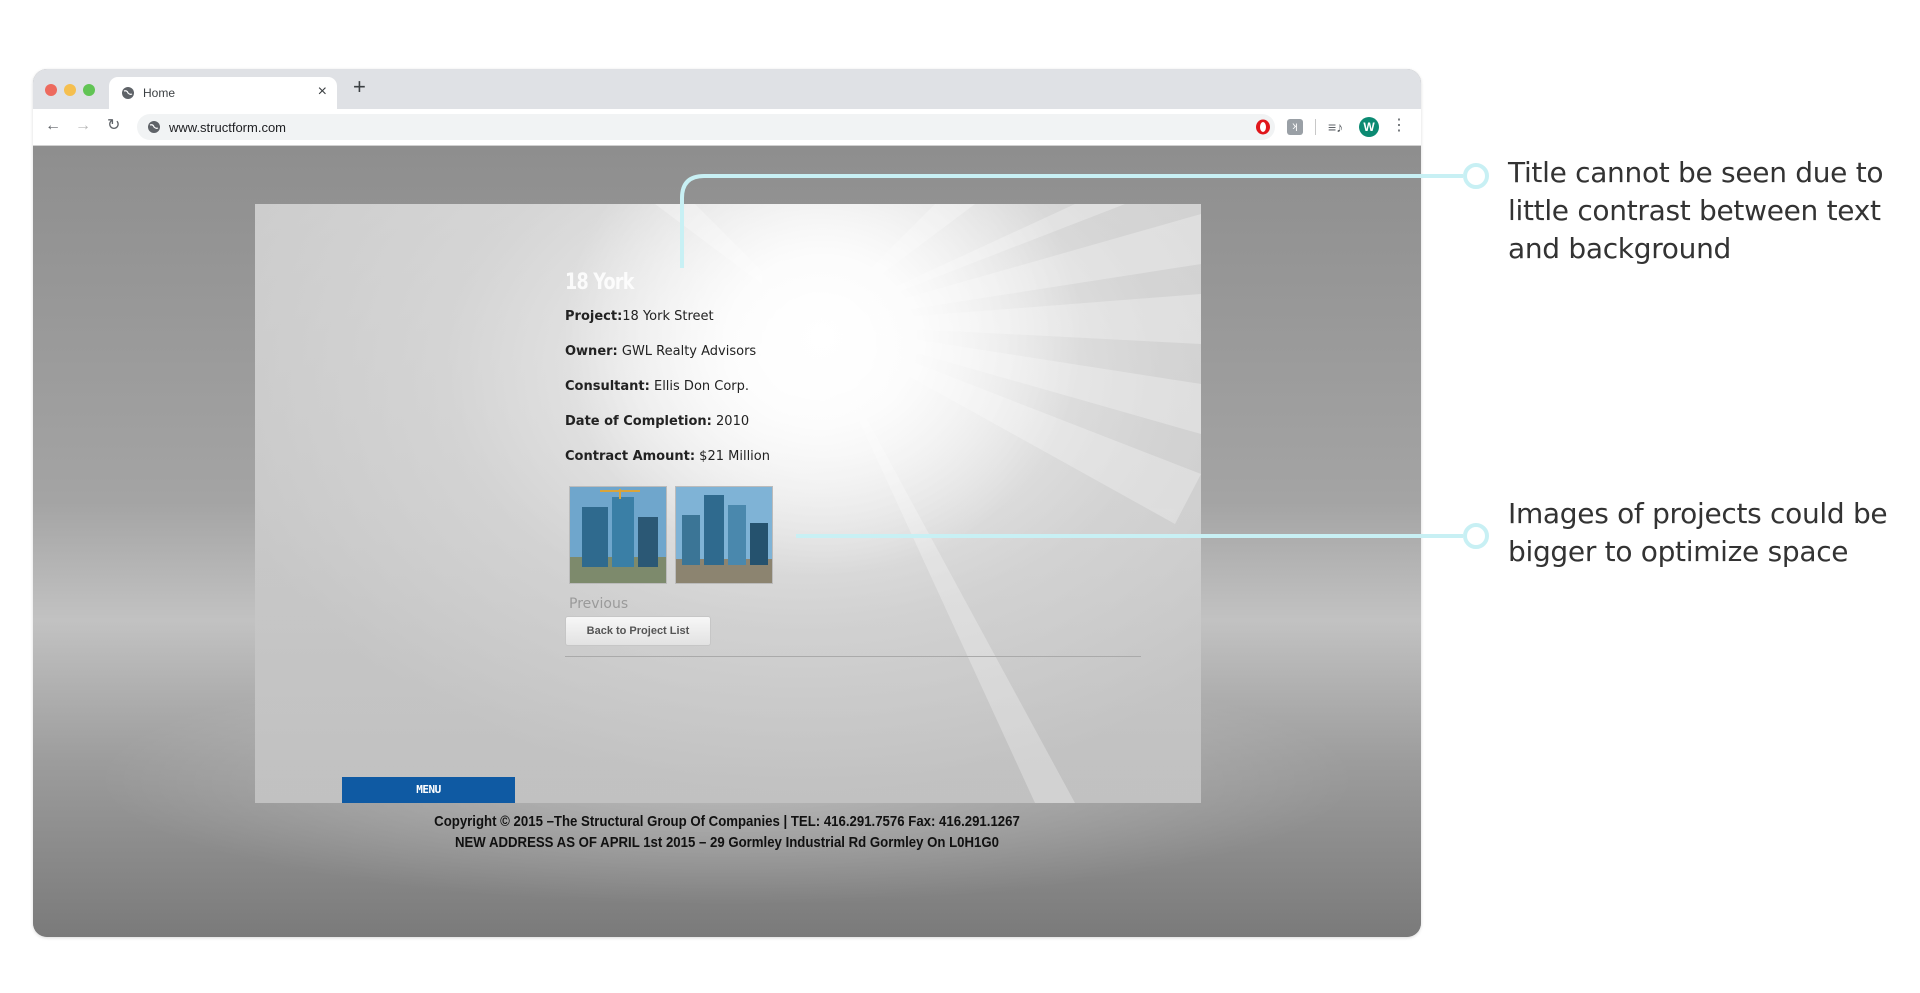 The image size is (1920, 993). What do you see at coordinates (638, 421) in the screenshot?
I see `completion-date-label: Date of Completion:` at bounding box center [638, 421].